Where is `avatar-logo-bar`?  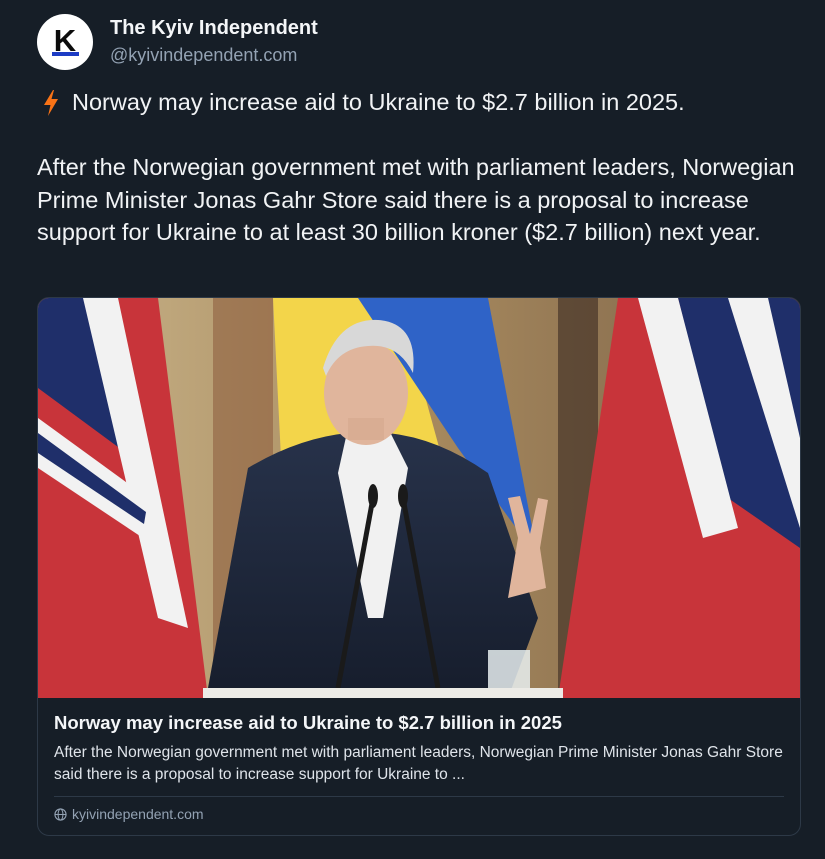
avatar-logo-bar is located at coordinates (65, 54).